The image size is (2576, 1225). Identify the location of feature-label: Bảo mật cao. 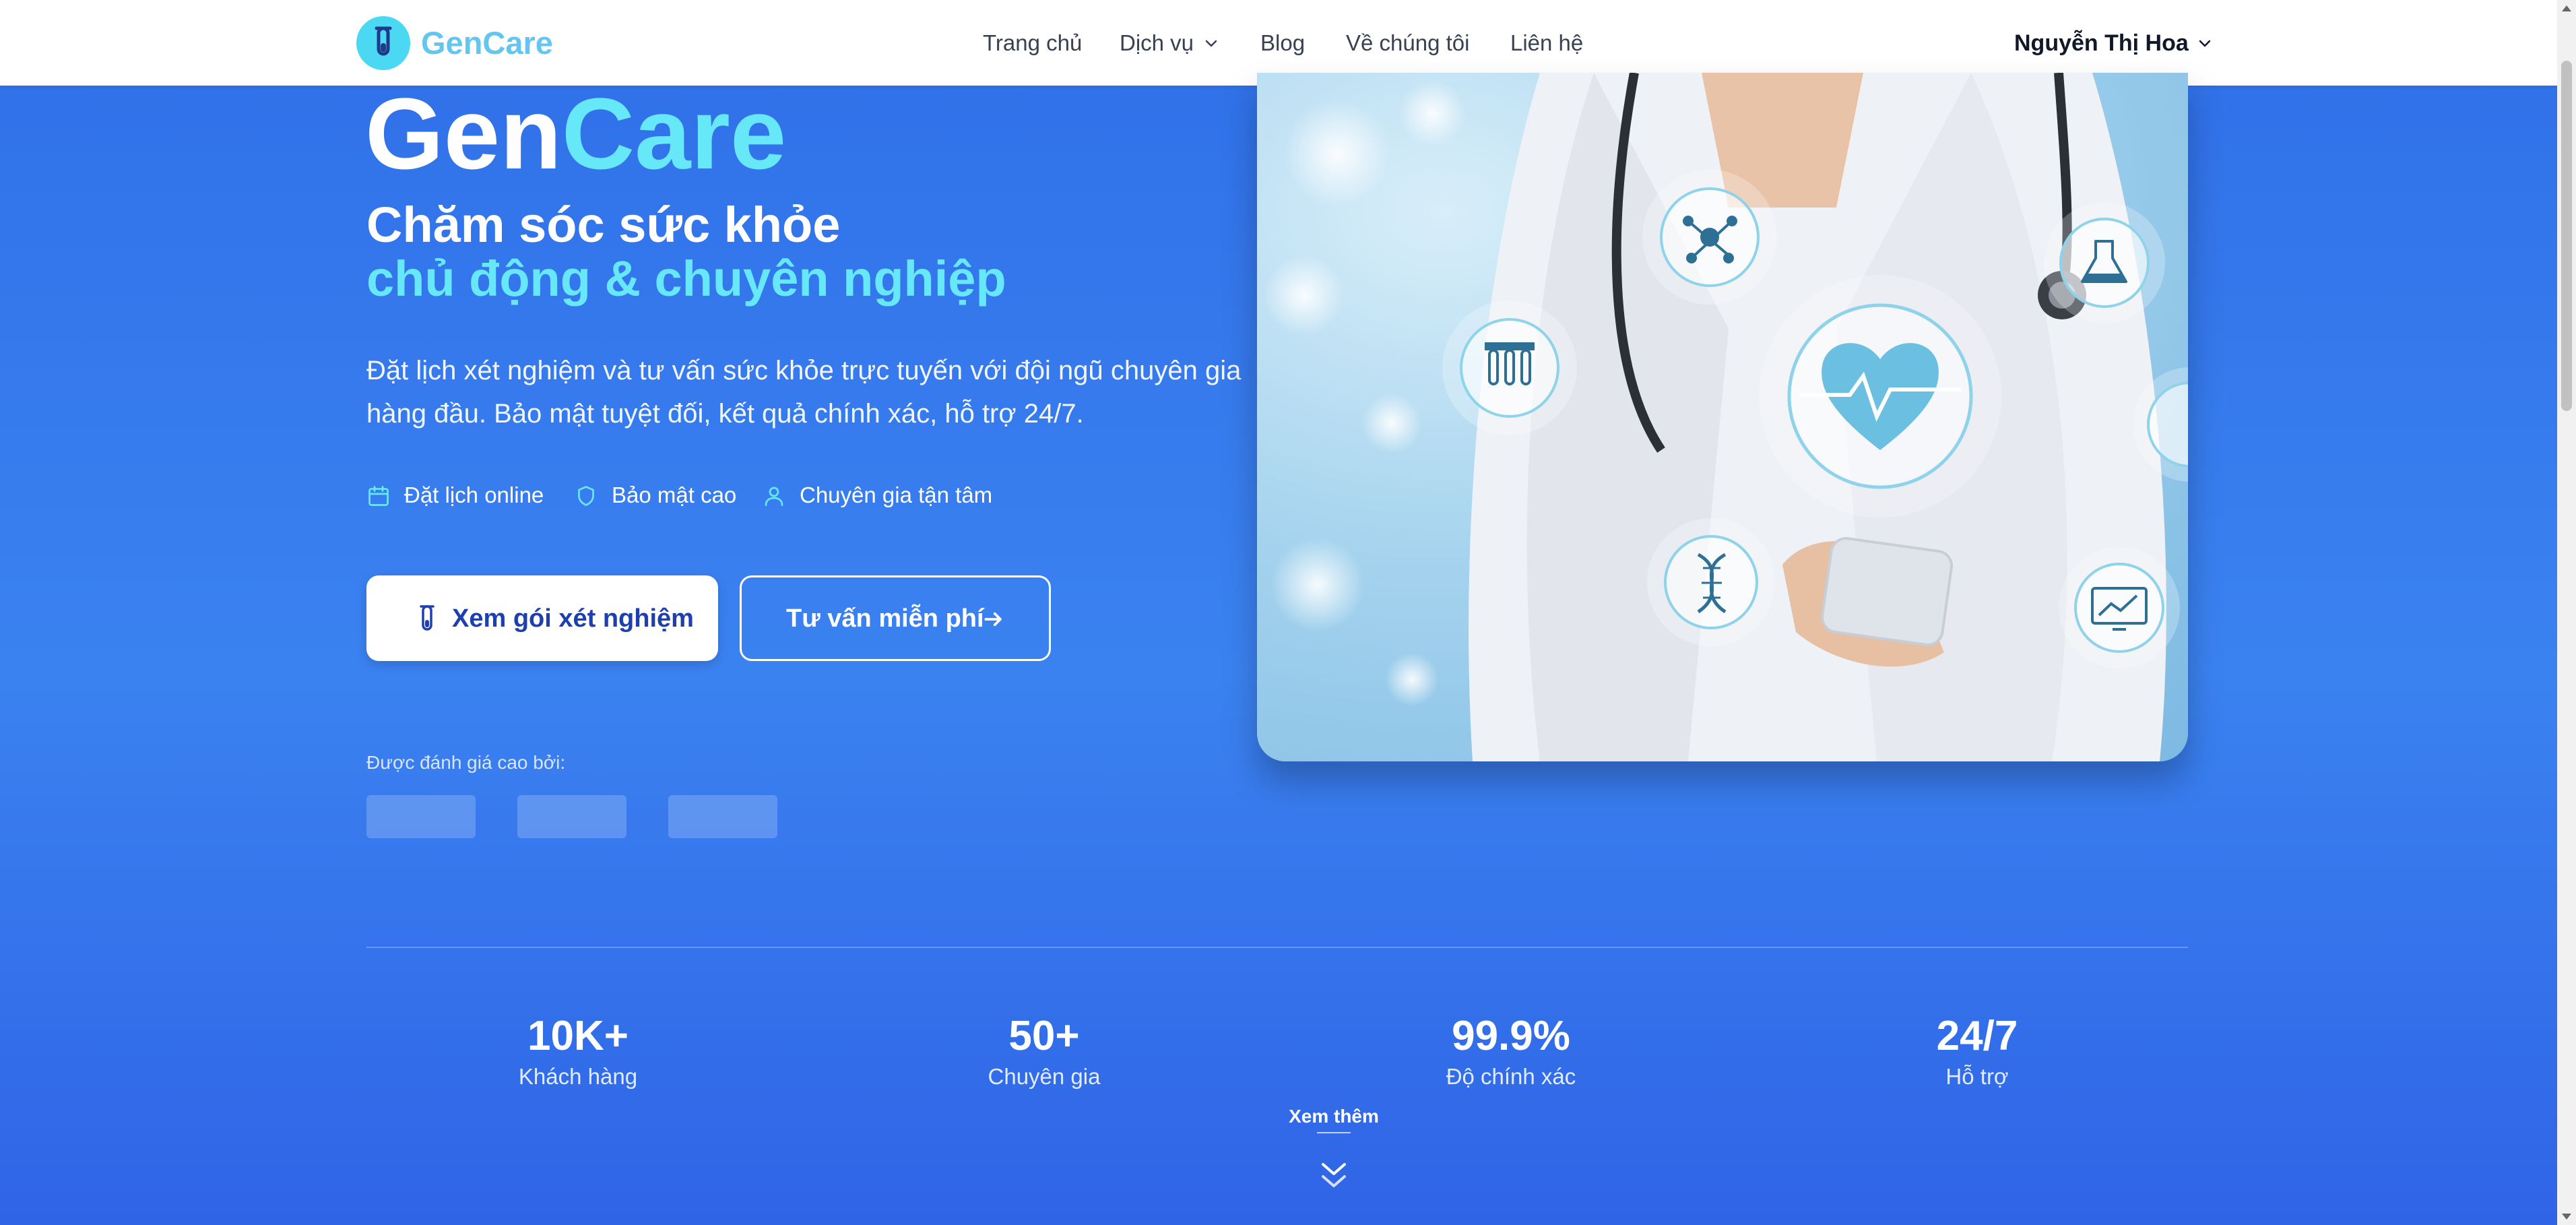
(674, 495).